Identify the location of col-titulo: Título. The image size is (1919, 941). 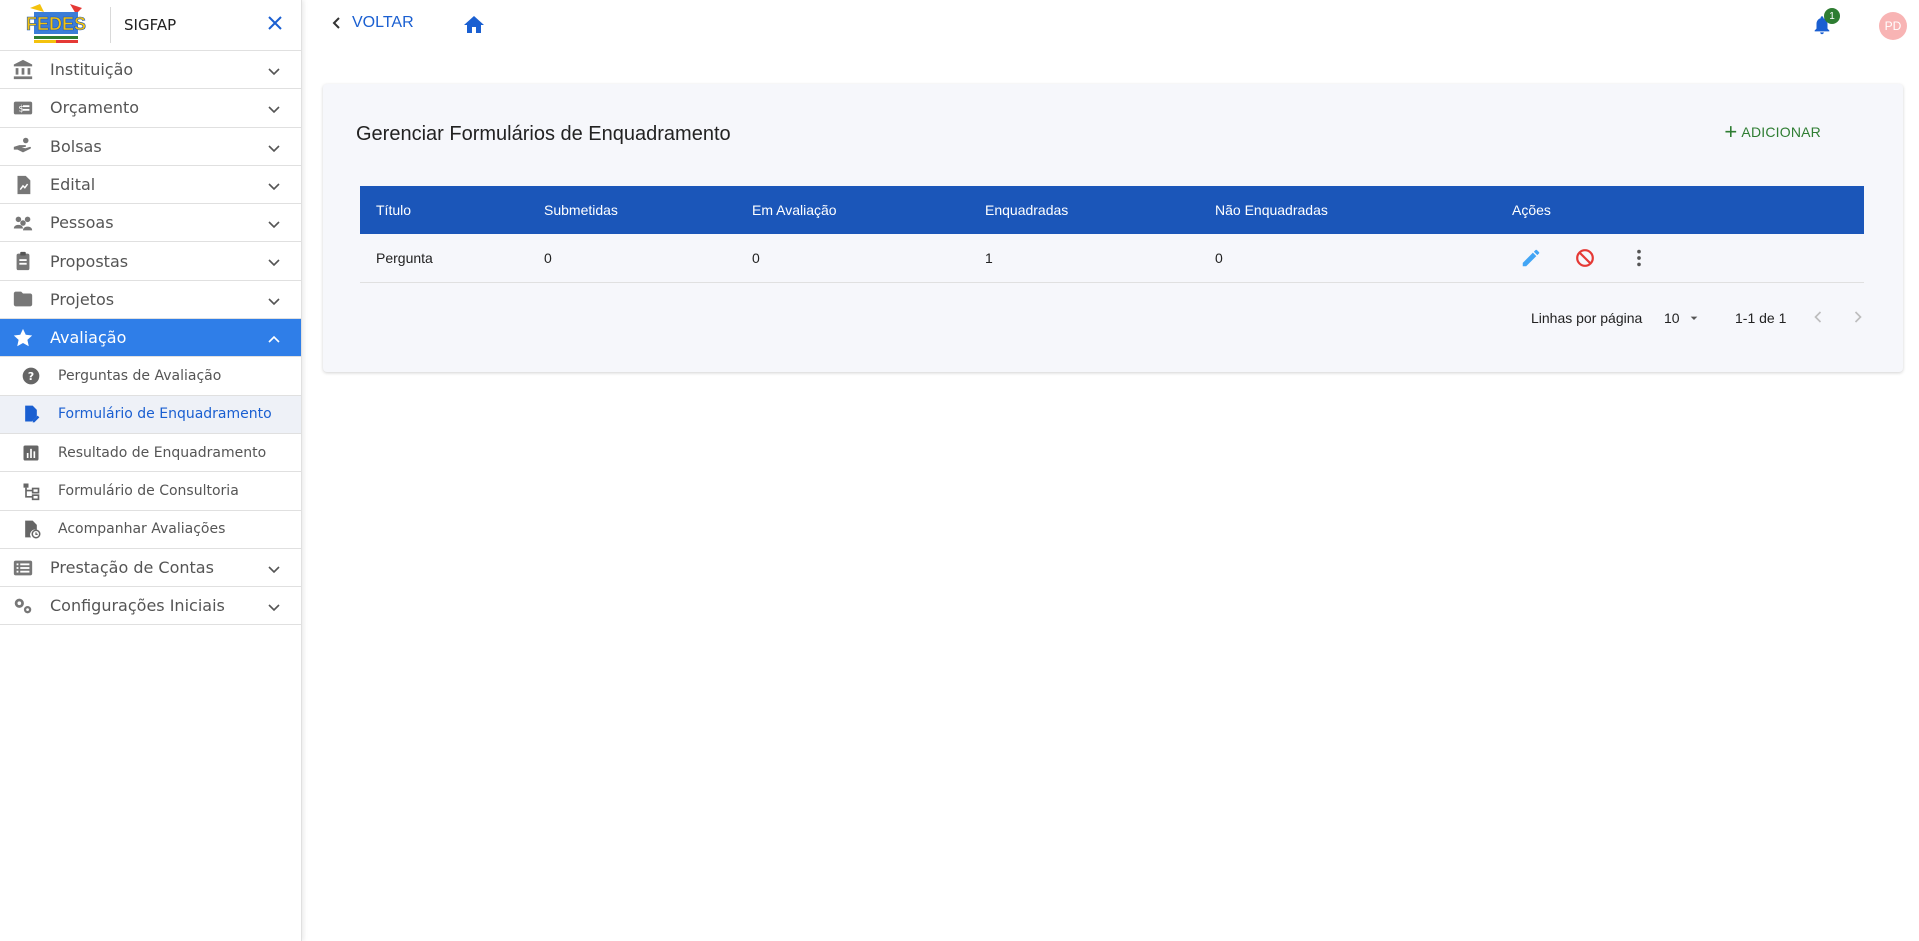
(393, 210).